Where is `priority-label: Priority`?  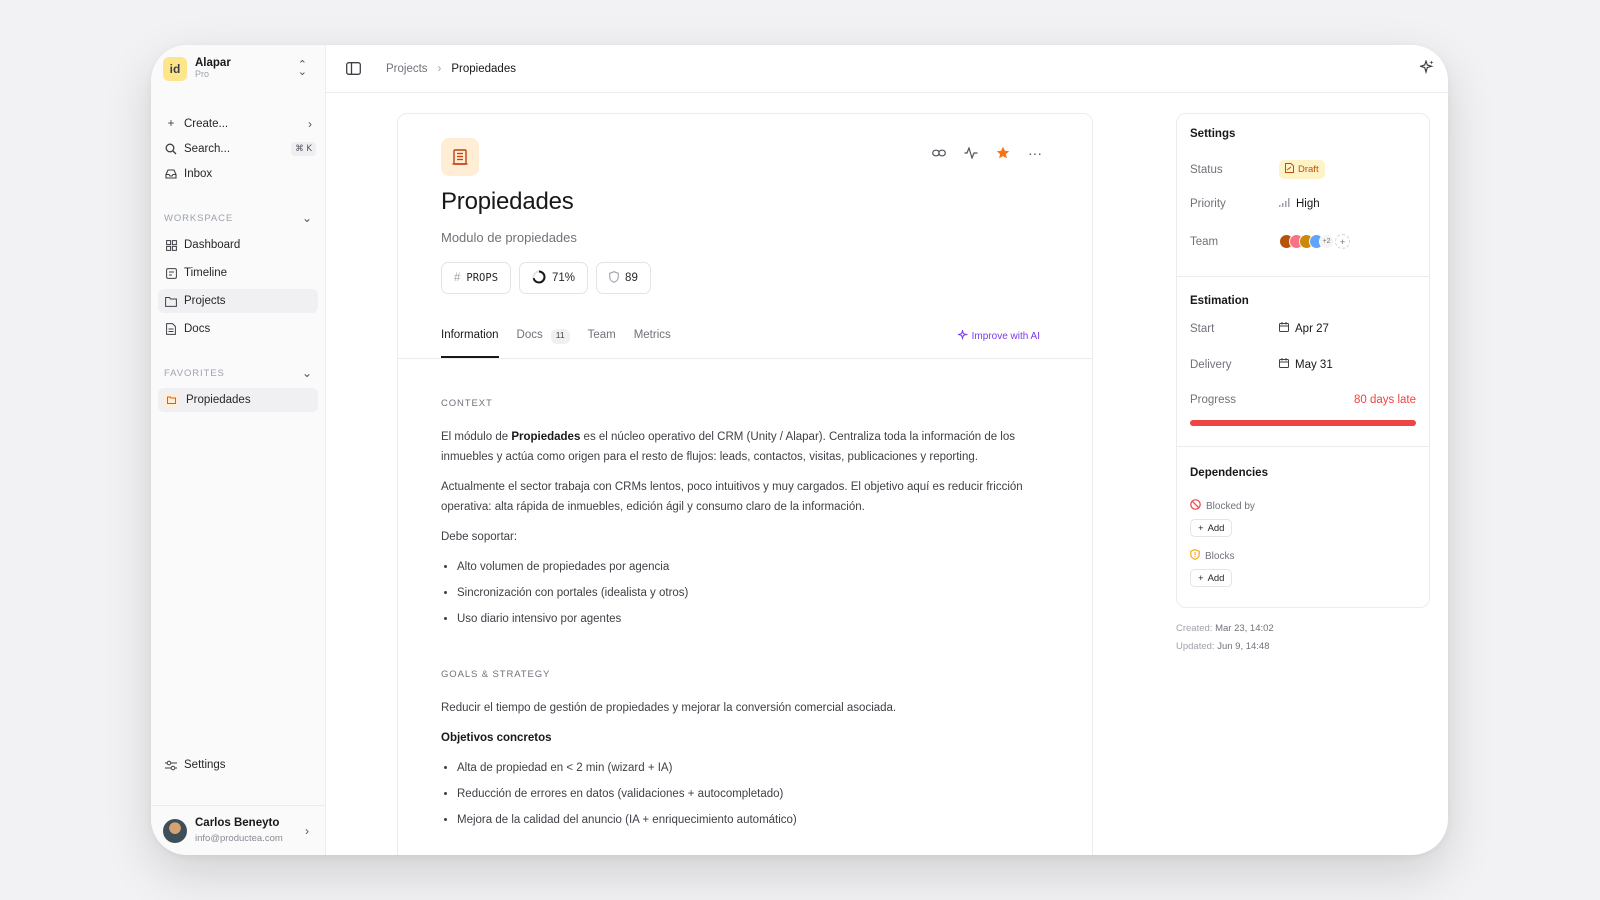
priority-label: Priority is located at coordinates (1208, 204).